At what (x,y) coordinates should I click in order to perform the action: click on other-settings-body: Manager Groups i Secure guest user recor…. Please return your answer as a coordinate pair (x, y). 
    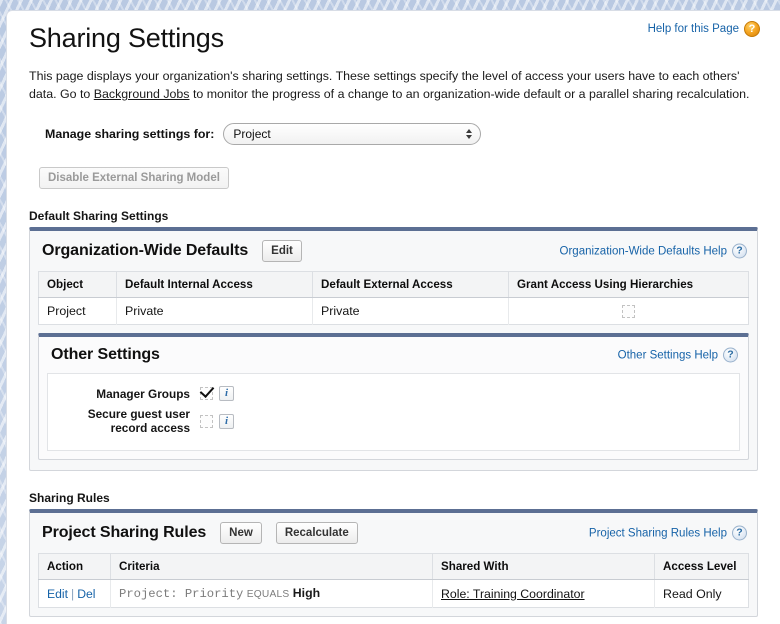
    Looking at the image, I should click on (393, 412).